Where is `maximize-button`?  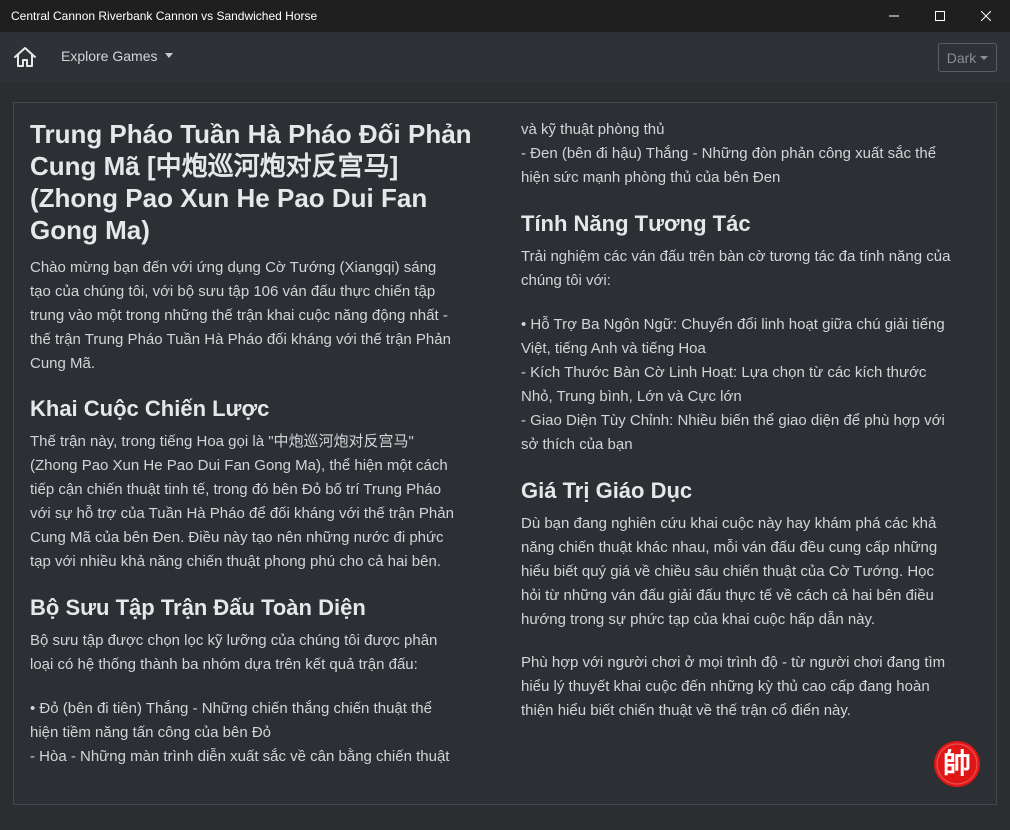
maximize-button is located at coordinates (940, 16).